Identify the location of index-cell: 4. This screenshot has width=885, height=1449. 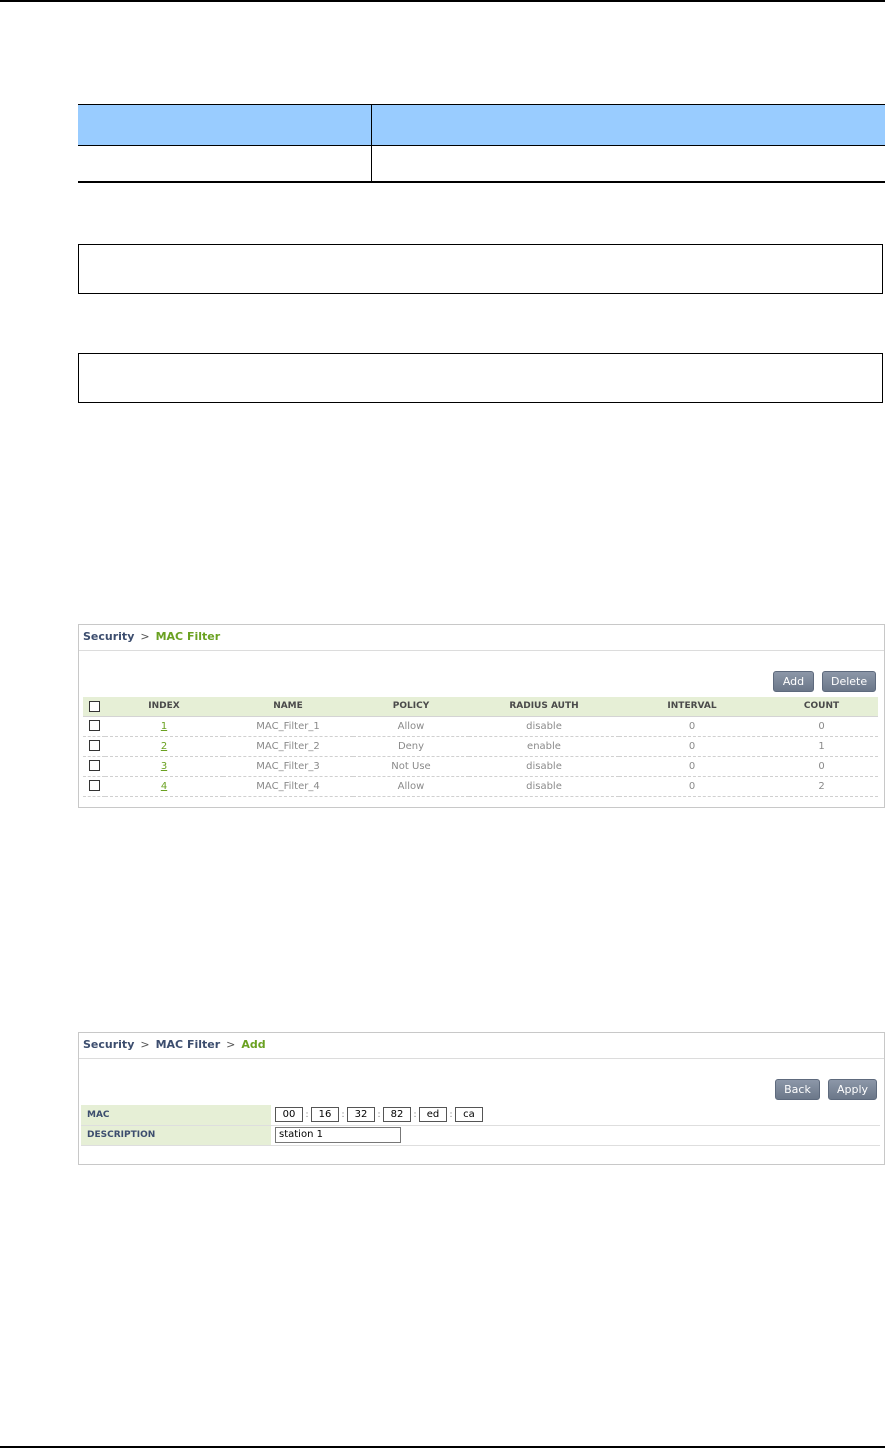
(164, 786).